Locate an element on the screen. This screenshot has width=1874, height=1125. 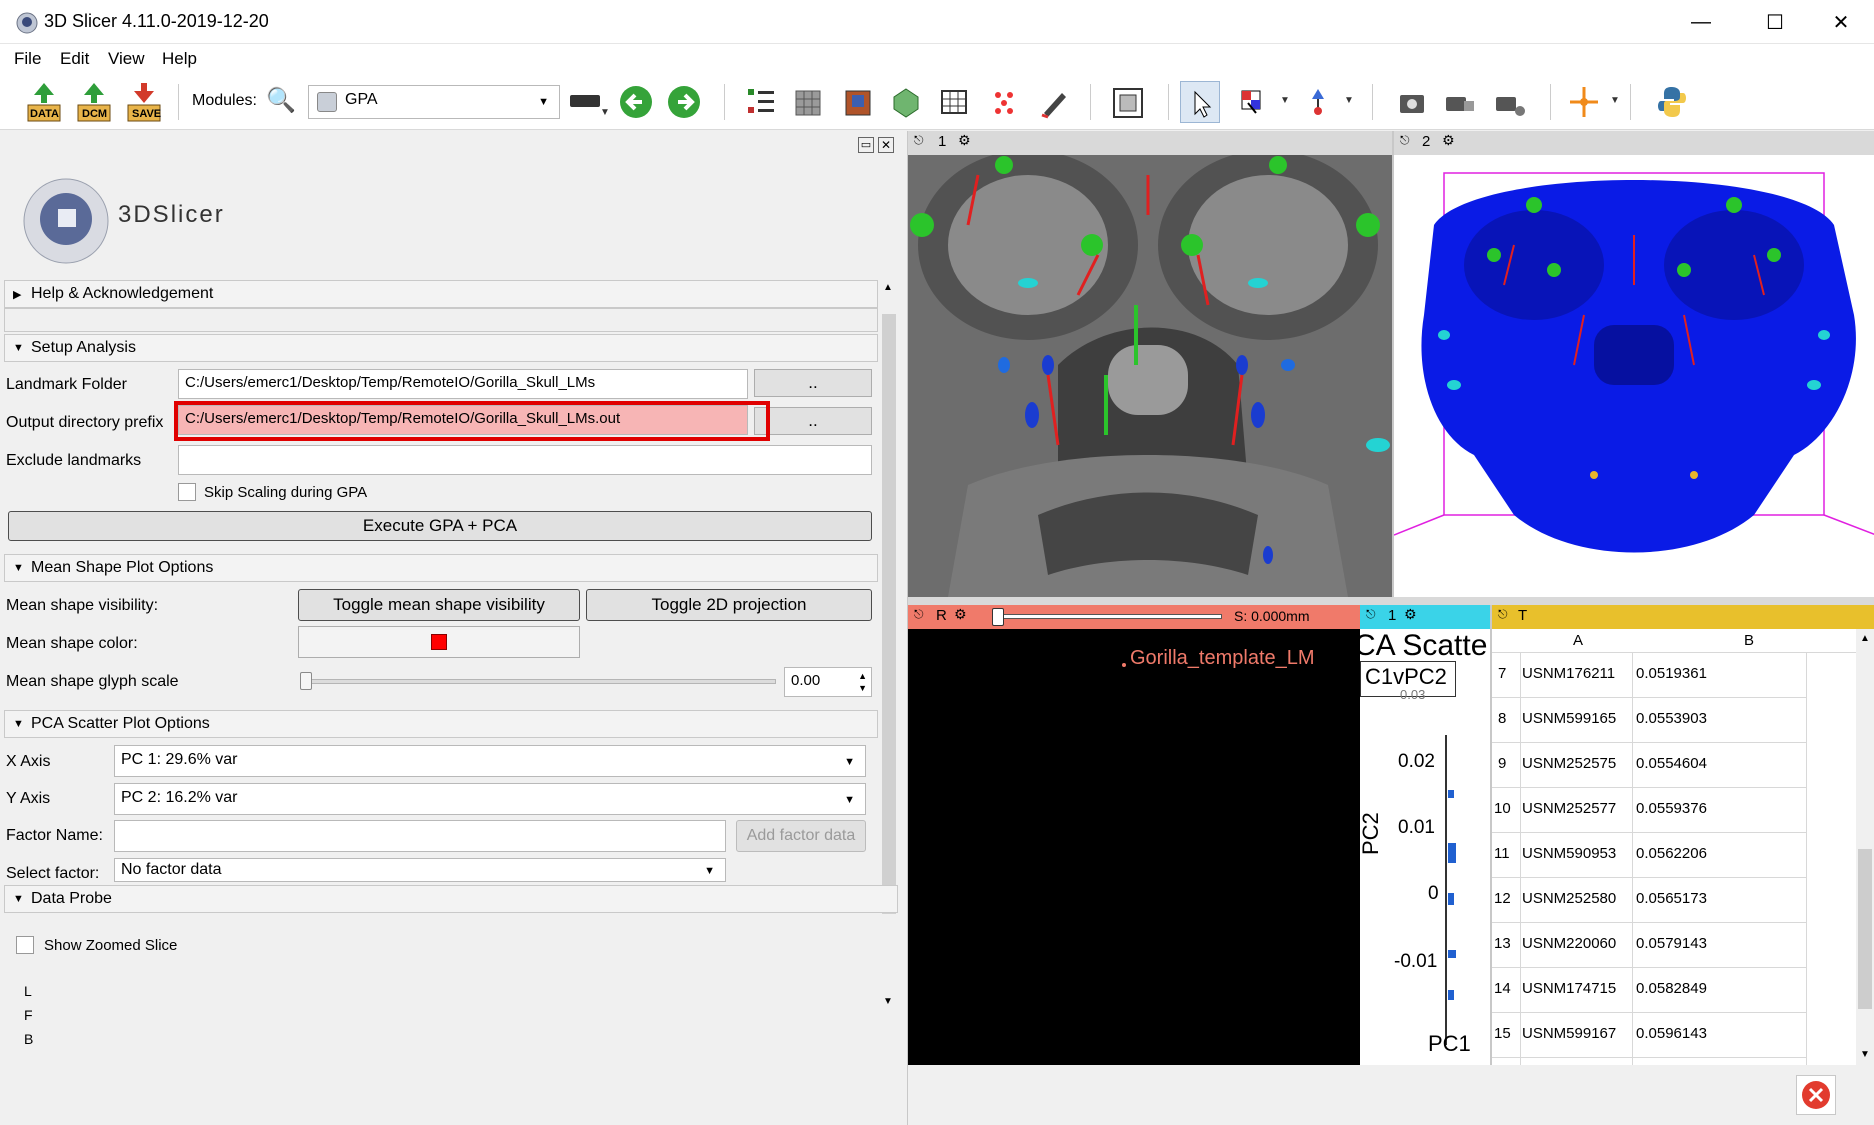
table-row: 14 USNM174715 0.0582849 is located at coordinates (1649, 990).